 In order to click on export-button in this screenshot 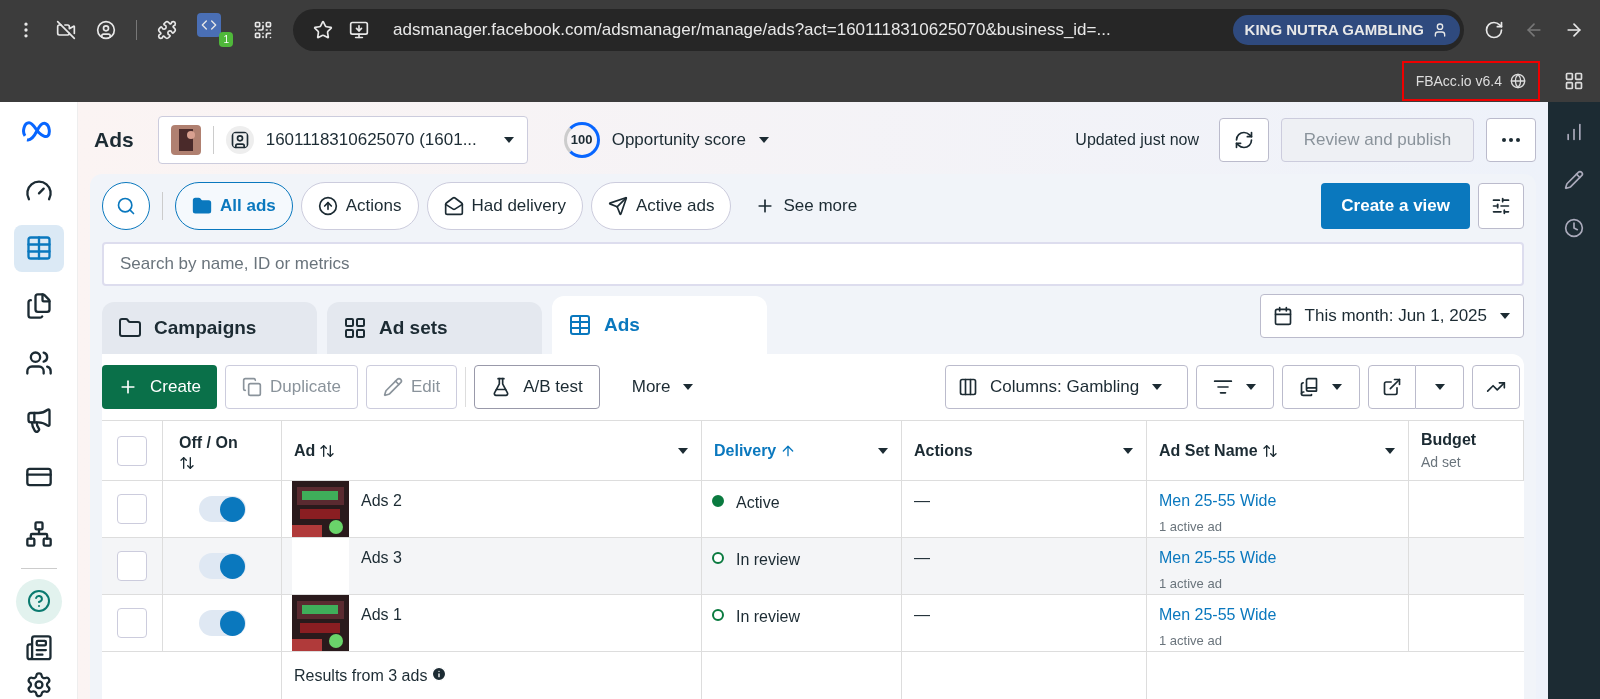, I will do `click(1392, 387)`.